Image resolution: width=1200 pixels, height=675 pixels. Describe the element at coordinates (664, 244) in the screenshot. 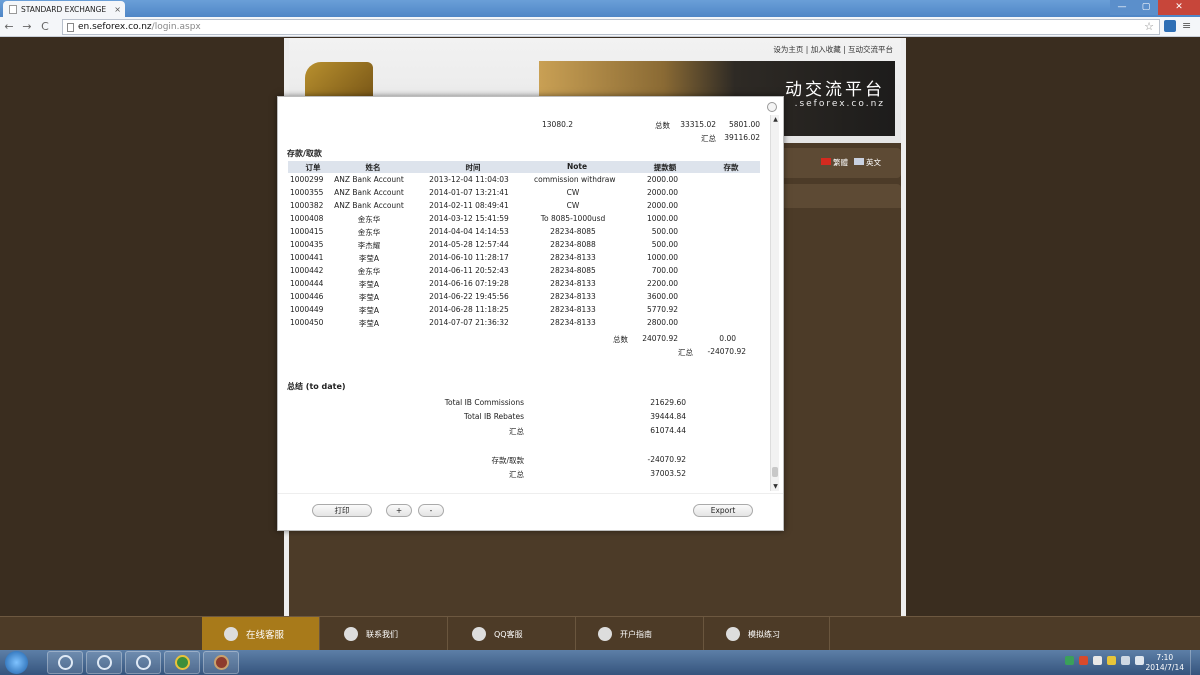

I see `cell-withdraw: 500.00` at that location.